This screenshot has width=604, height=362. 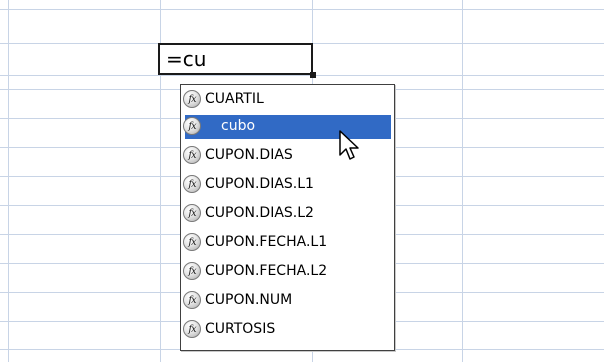 What do you see at coordinates (235, 59) in the screenshot?
I see `active-cell-editor: =cu` at bounding box center [235, 59].